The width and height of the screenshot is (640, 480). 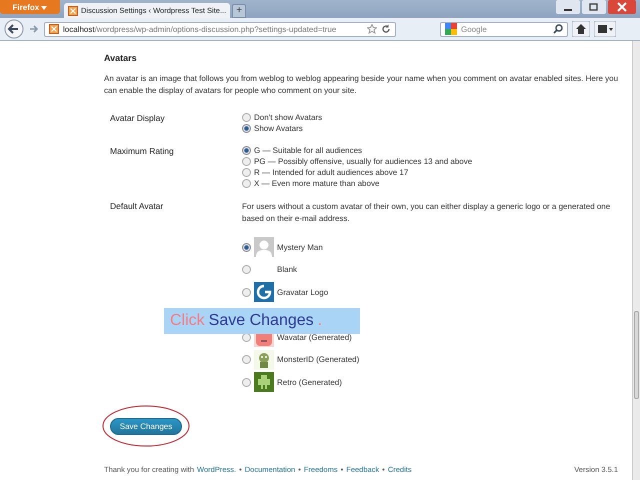 What do you see at coordinates (357, 150) in the screenshot?
I see `radio-option: G — Suitable for all audiences` at bounding box center [357, 150].